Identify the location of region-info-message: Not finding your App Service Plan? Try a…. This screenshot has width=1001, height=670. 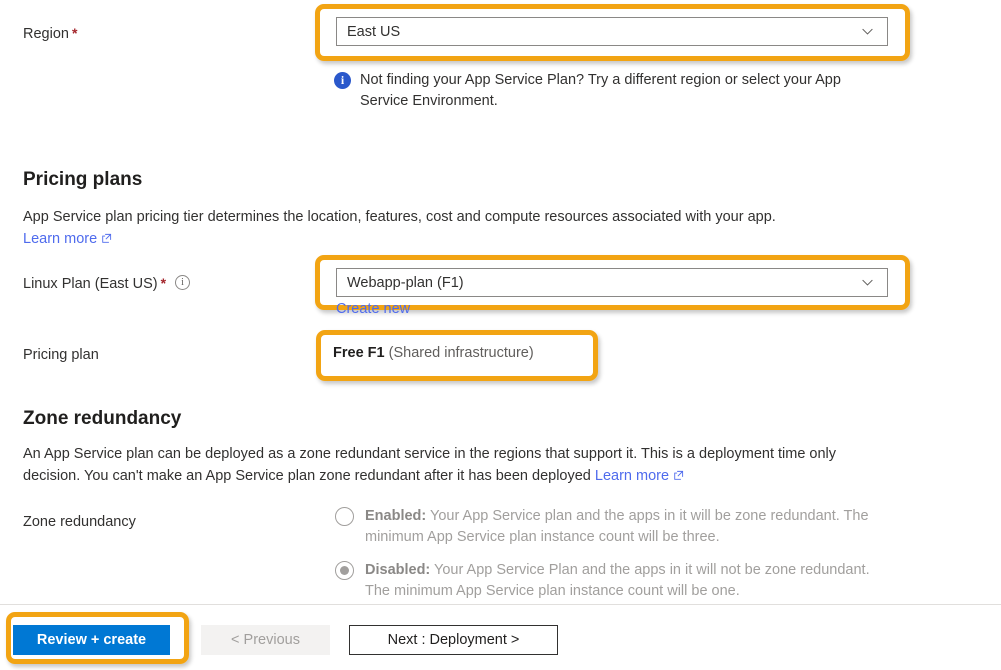
(597, 91).